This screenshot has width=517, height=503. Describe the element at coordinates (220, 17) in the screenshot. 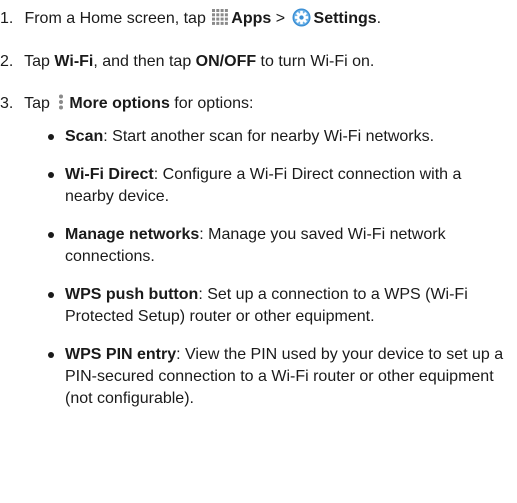

I see `apps-grid-icon` at that location.